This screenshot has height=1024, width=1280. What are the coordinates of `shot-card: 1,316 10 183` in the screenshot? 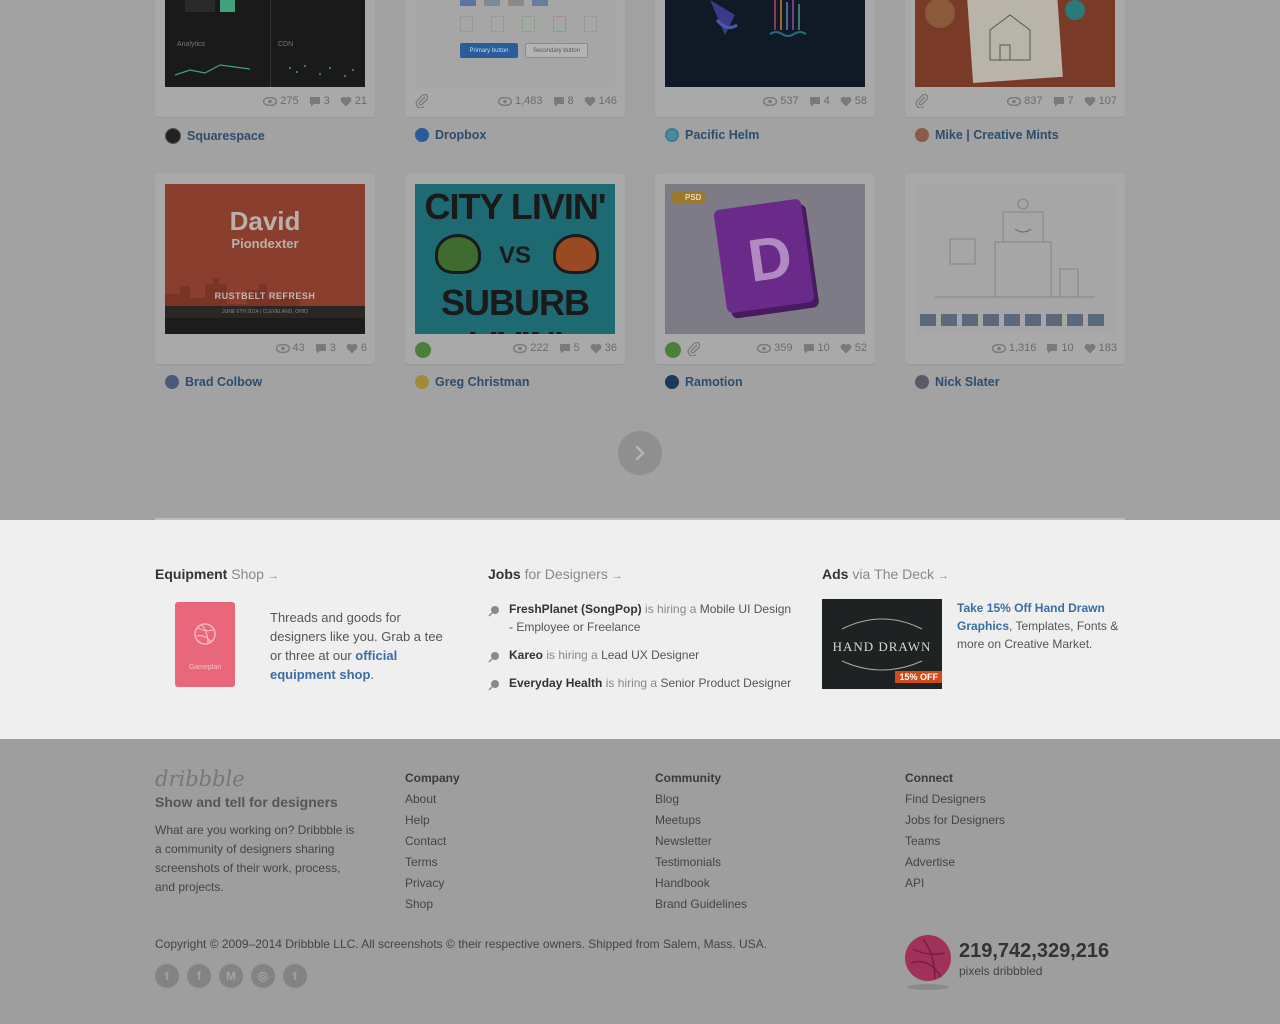 It's located at (1015, 269).